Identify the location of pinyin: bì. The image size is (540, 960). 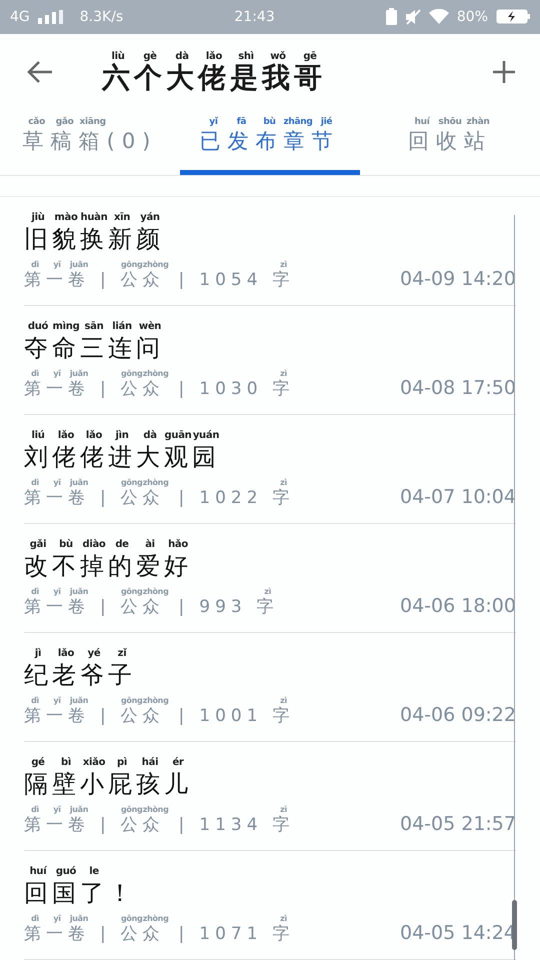
(66, 763).